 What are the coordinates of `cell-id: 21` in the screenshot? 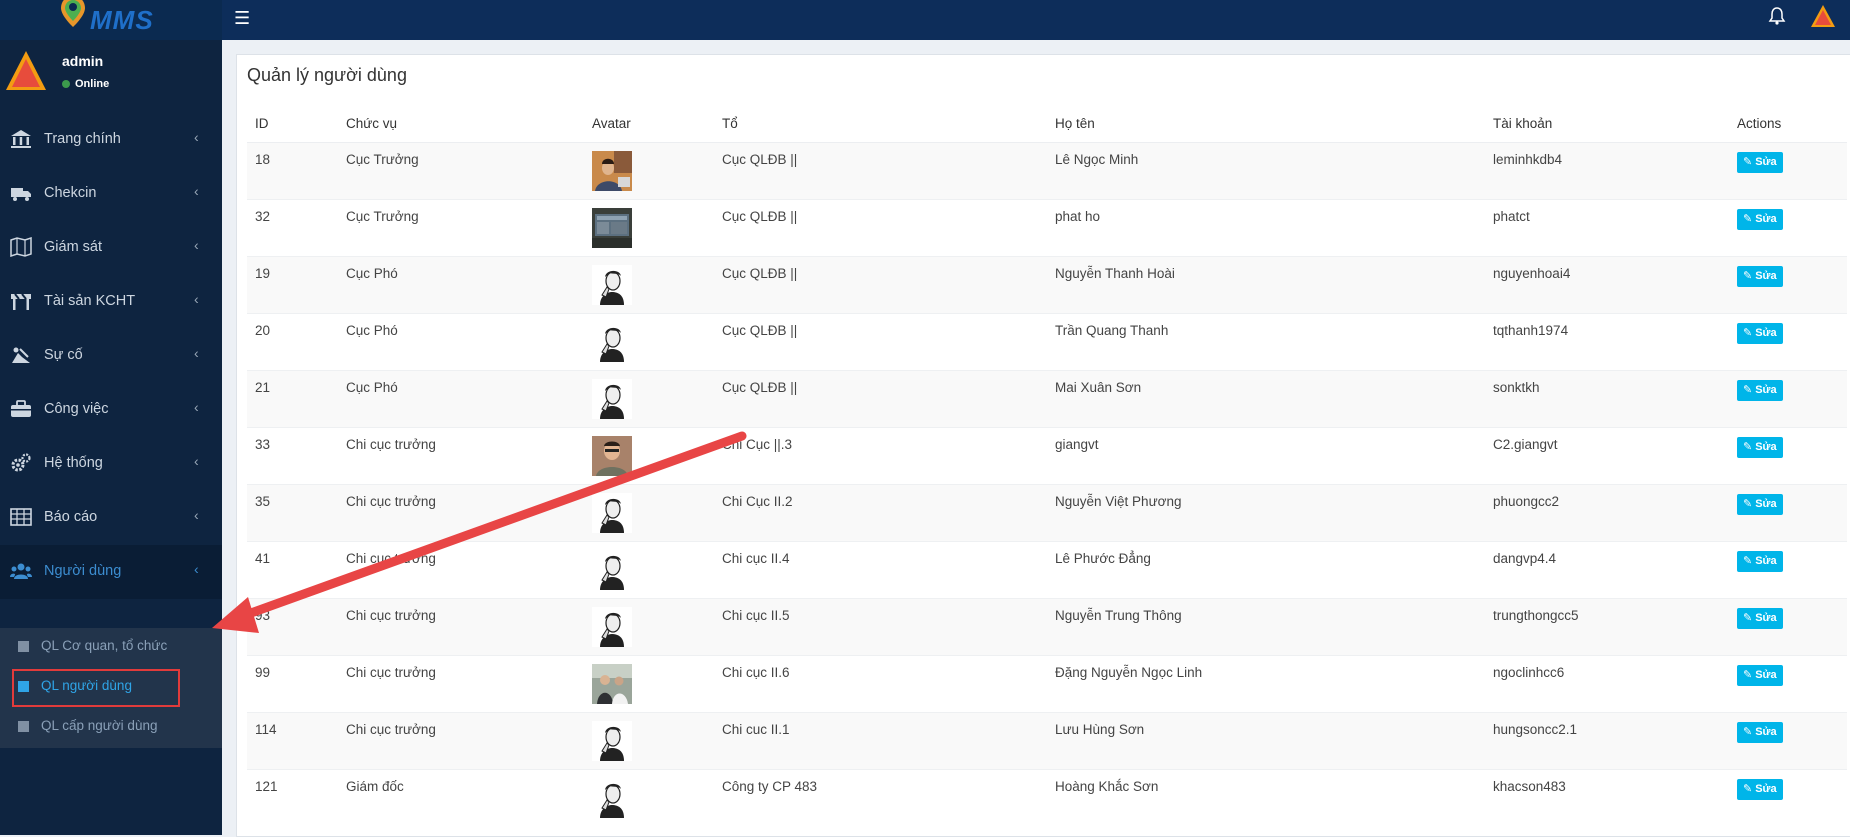 It's located at (292, 399).